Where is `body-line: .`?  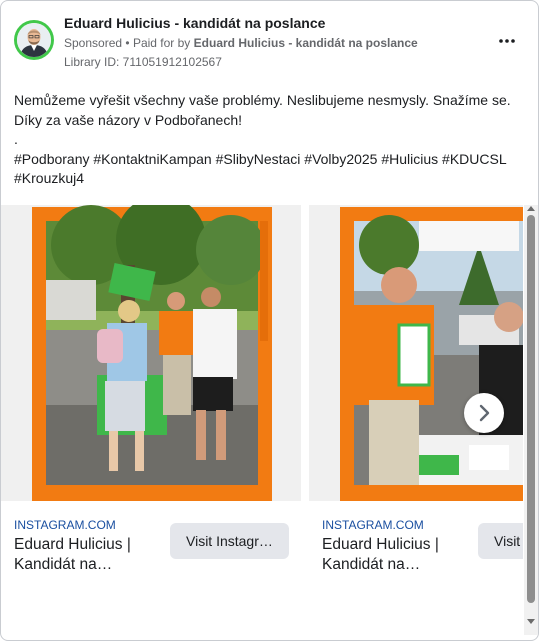
body-line: . is located at coordinates (16, 139).